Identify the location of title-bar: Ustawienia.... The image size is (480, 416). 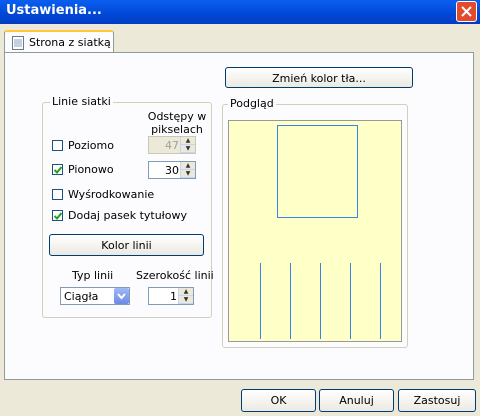
(240, 12).